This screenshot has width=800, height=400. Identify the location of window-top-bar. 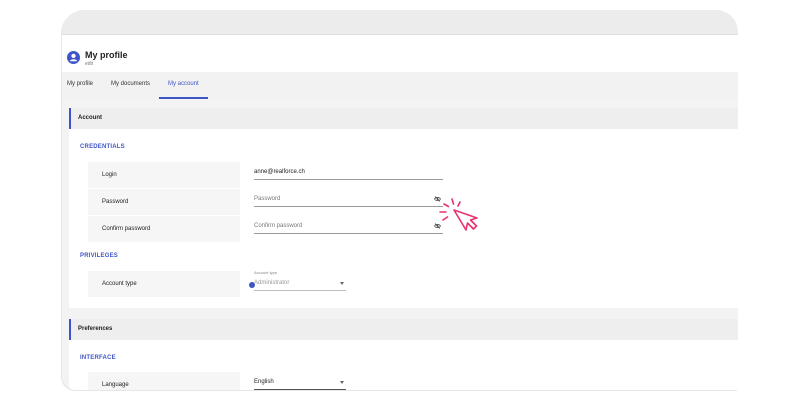
(400, 22).